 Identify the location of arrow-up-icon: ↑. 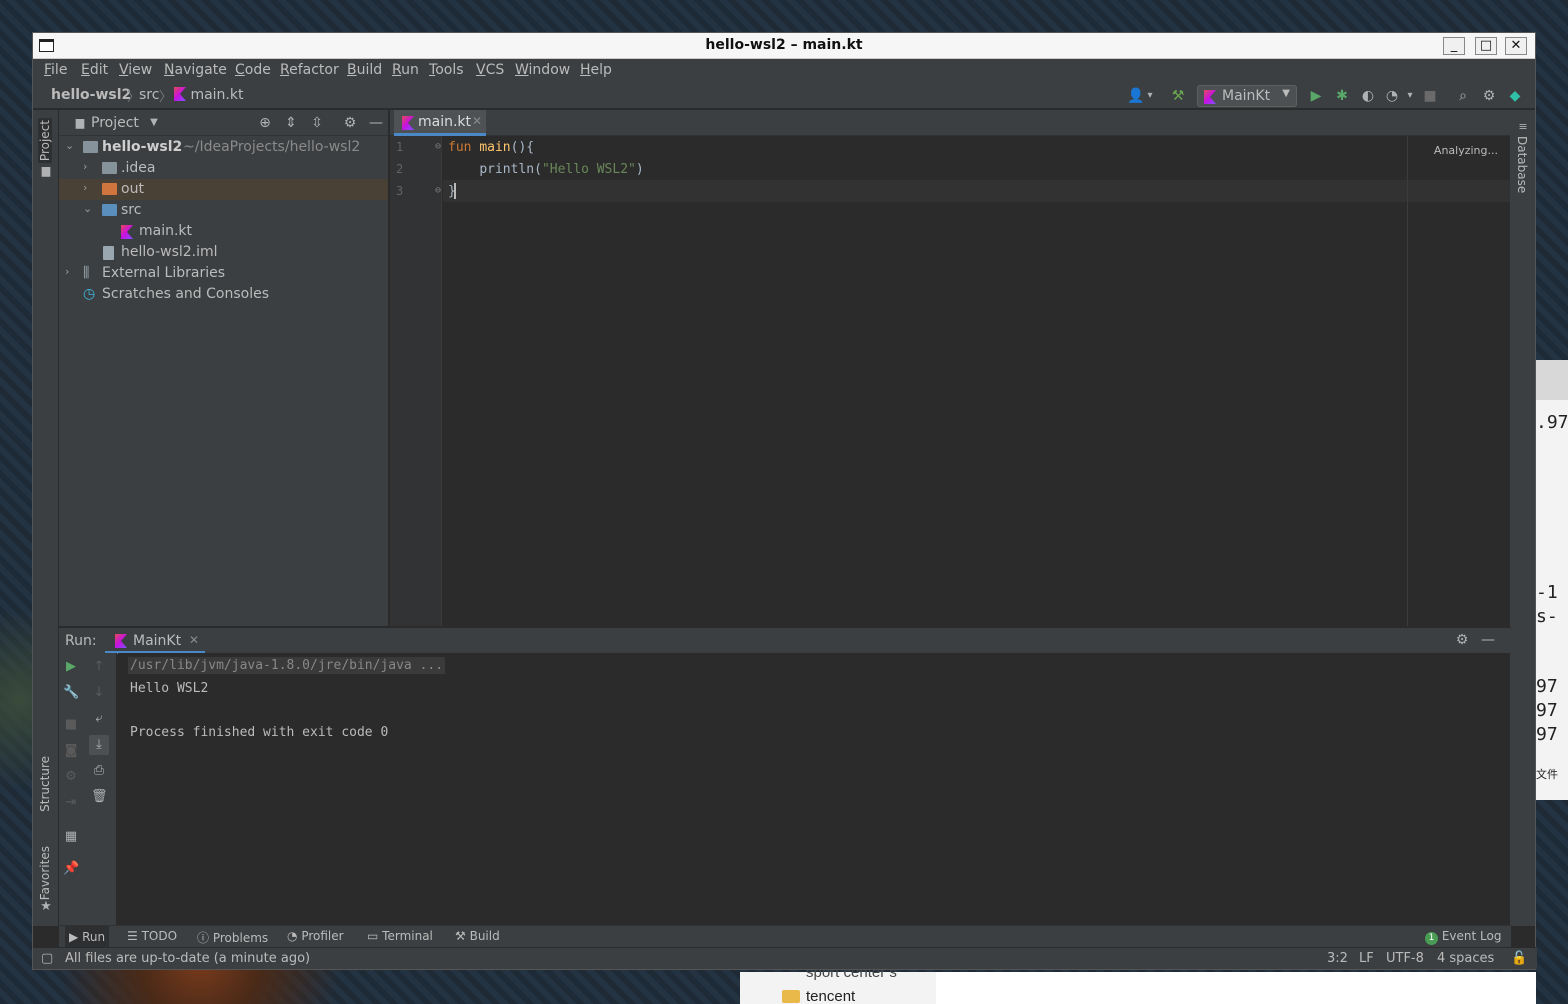
(99, 667).